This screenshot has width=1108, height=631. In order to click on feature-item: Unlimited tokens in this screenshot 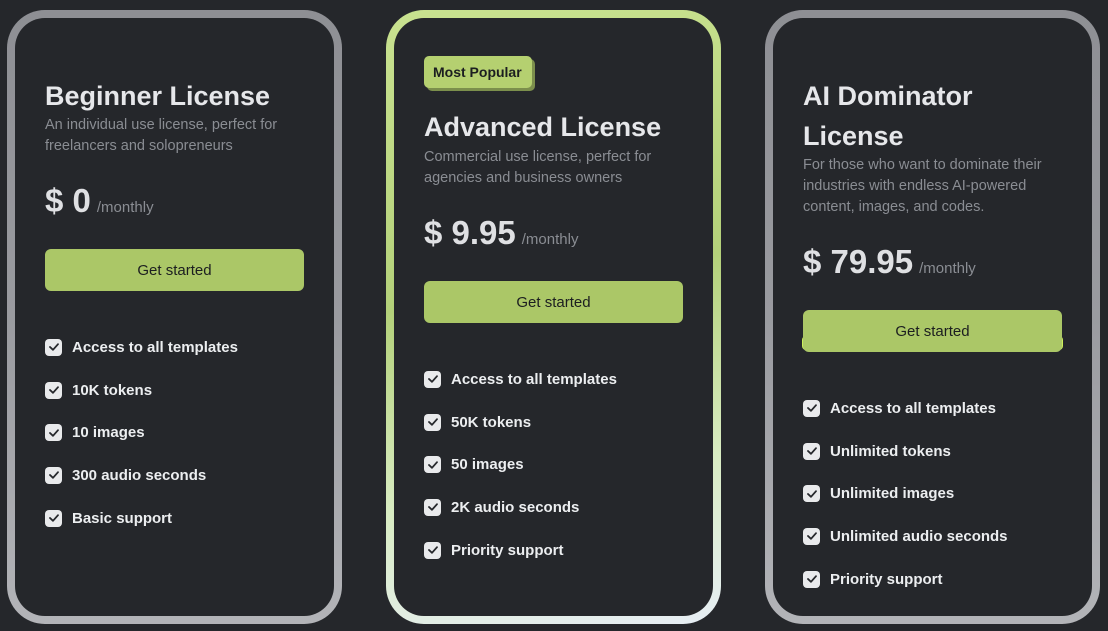, I will do `click(905, 451)`.